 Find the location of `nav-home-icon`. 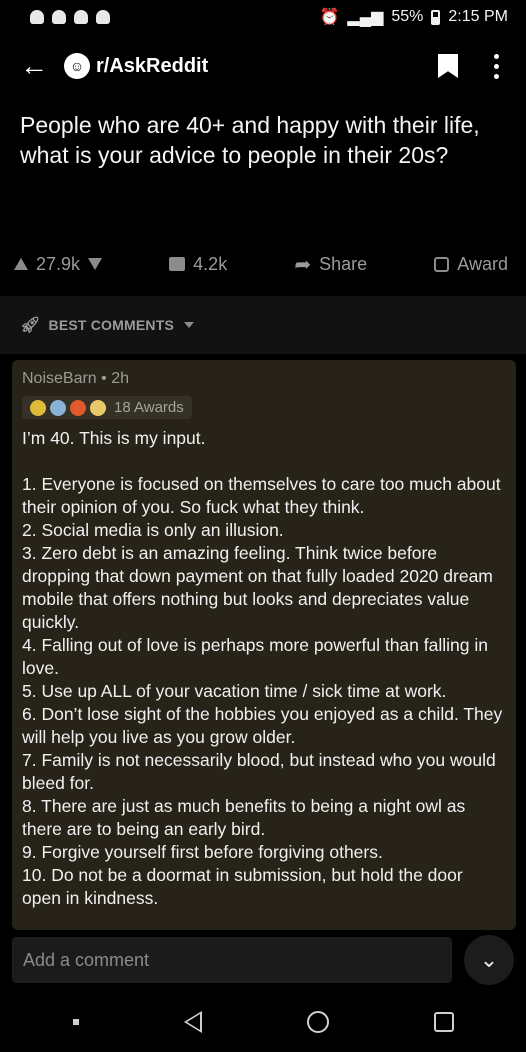

nav-home-icon is located at coordinates (317, 1022).